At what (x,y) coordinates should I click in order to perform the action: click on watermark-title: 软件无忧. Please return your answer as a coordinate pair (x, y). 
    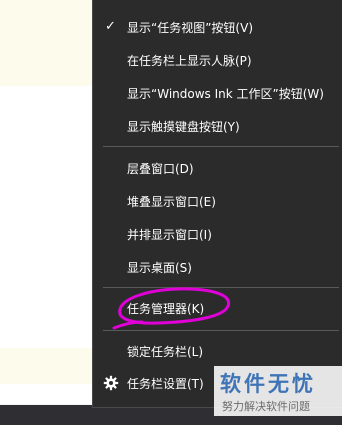
    Looking at the image, I should click on (268, 384).